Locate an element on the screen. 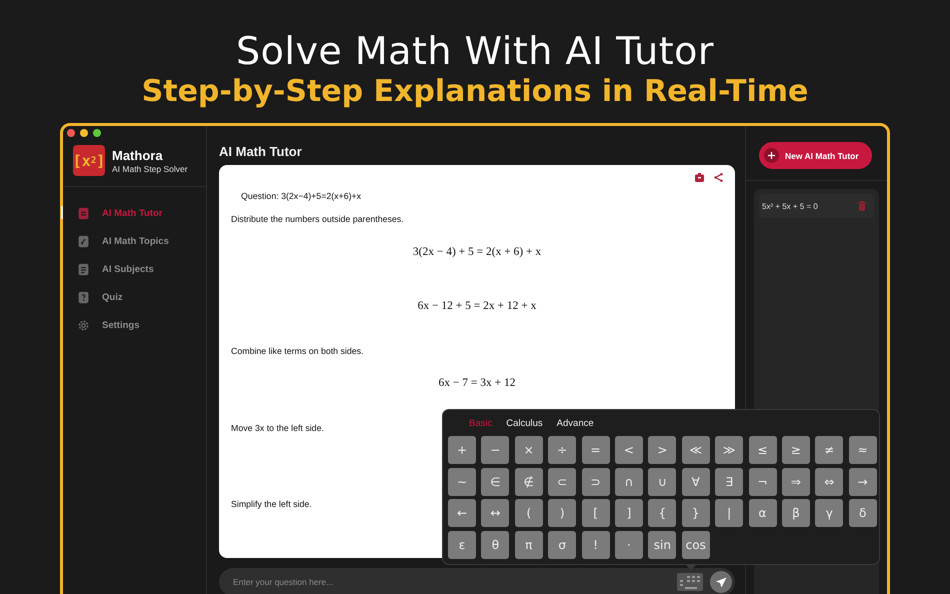 This screenshot has height=594, width=950. key-button: ∈ is located at coordinates (495, 482).